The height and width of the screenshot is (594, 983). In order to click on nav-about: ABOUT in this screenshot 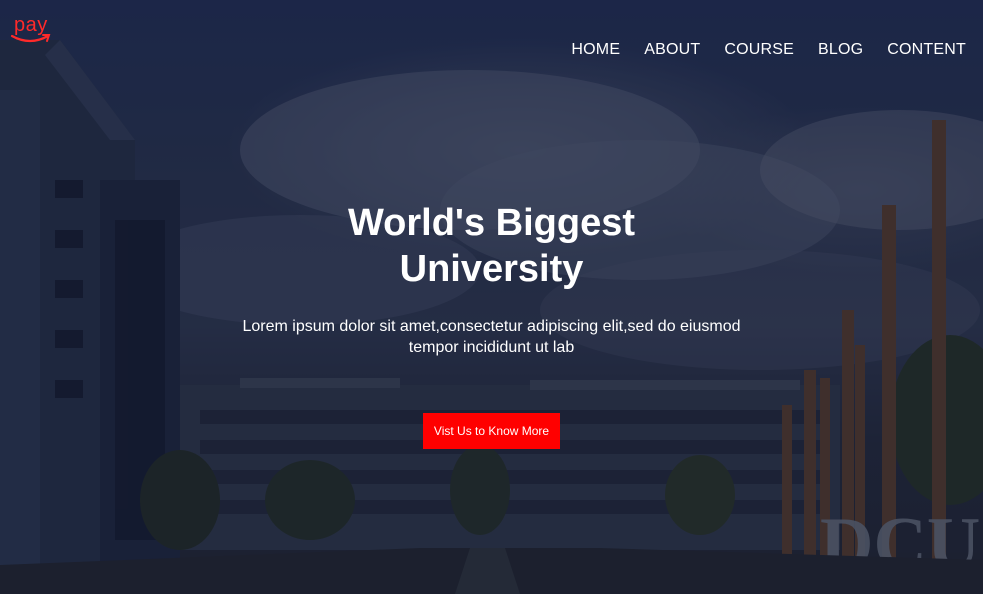, I will do `click(672, 50)`.